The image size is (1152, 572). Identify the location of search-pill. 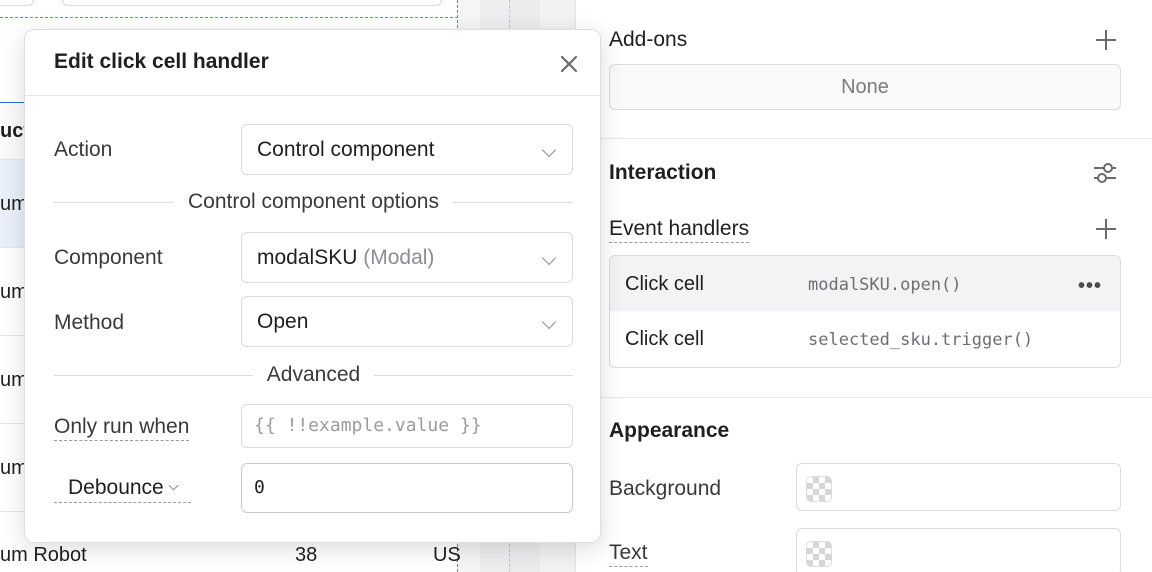
(252, 3).